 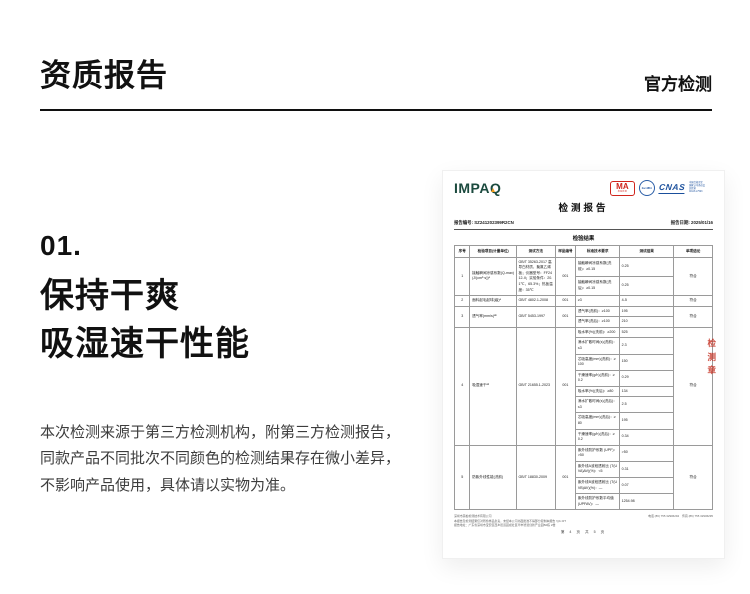 I want to click on cell-standard: 紫外线防护系数 (UPF)：>50, so click(x=598, y=453).